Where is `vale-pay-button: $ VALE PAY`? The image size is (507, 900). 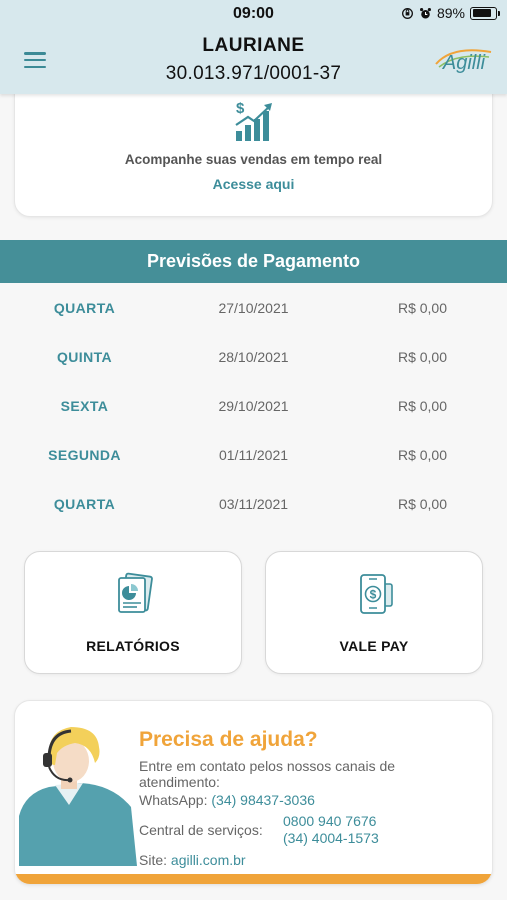
vale-pay-button: $ VALE PAY is located at coordinates (374, 612).